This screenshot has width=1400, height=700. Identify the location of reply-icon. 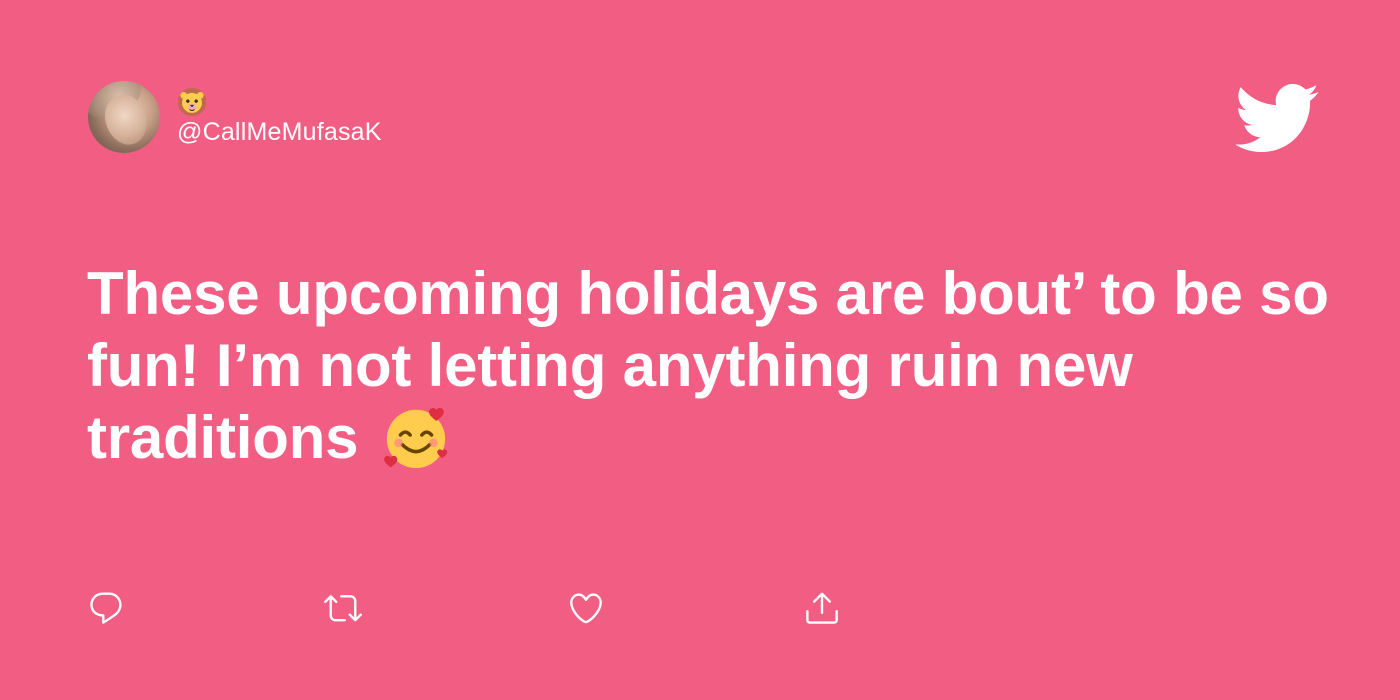
(106, 608).